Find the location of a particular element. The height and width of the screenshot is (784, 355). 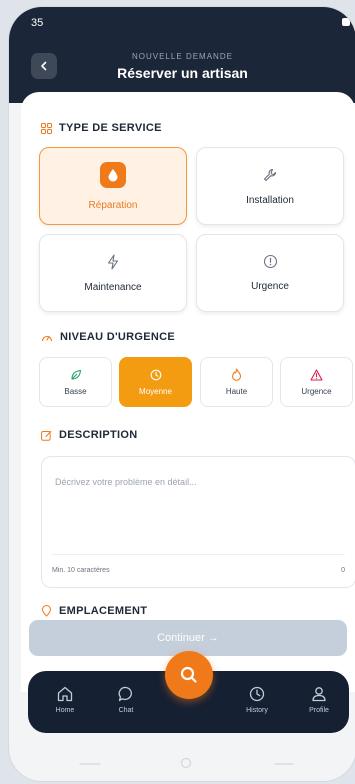

service-label: Installation is located at coordinates (270, 200).